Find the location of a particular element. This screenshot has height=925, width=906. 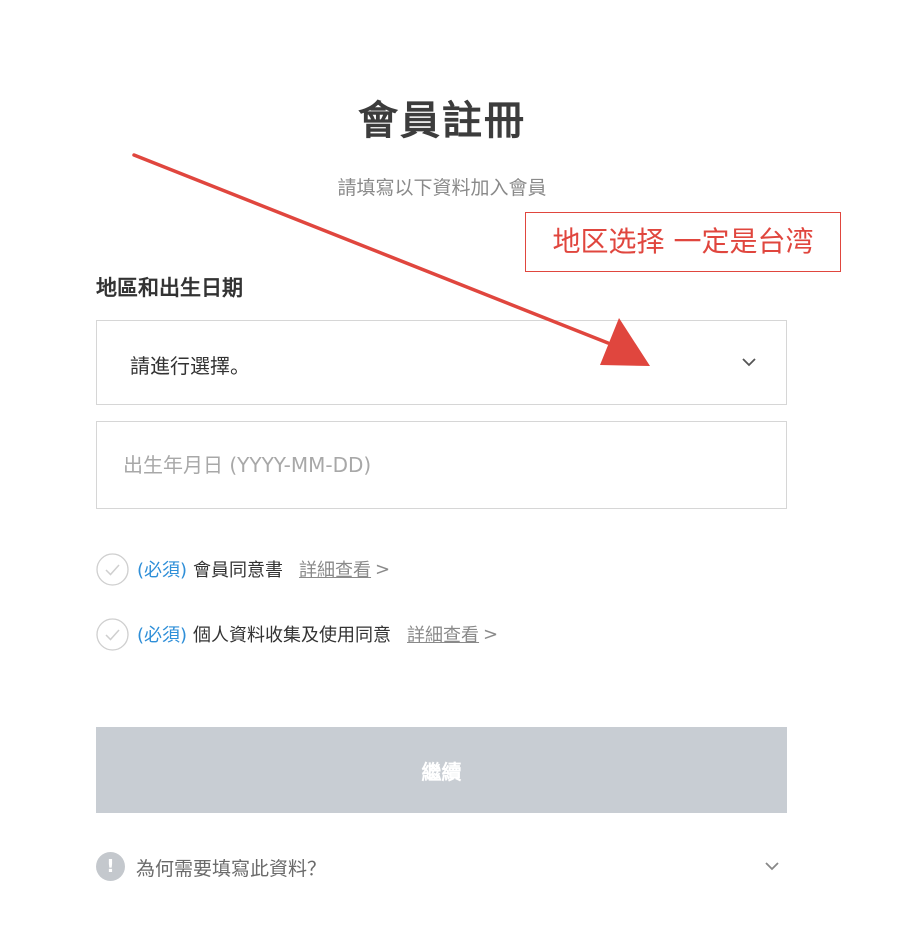

annotation-callout: 地区选择 一定是台湾 is located at coordinates (683, 242).